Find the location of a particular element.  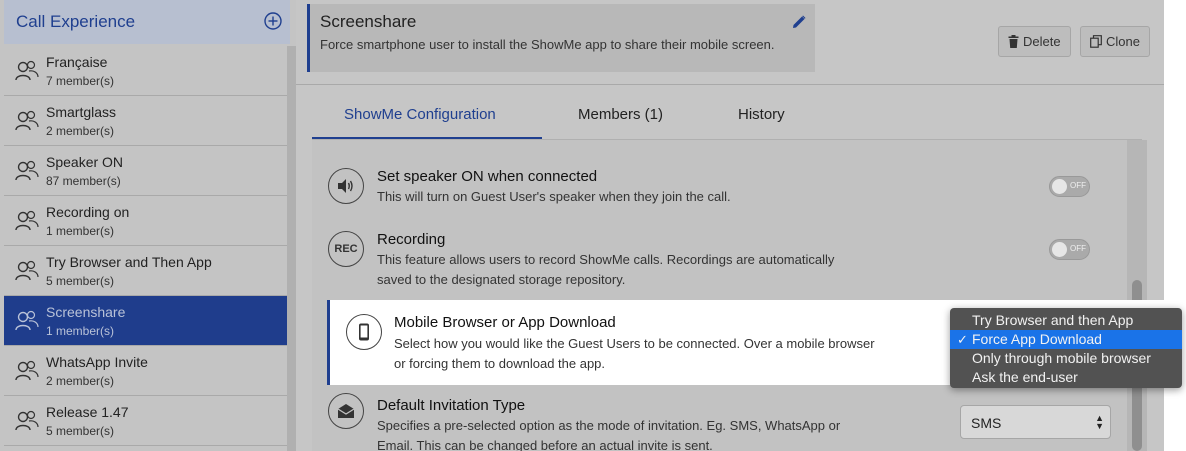

sidebar-item: Française 7 member(s) is located at coordinates (145, 71).